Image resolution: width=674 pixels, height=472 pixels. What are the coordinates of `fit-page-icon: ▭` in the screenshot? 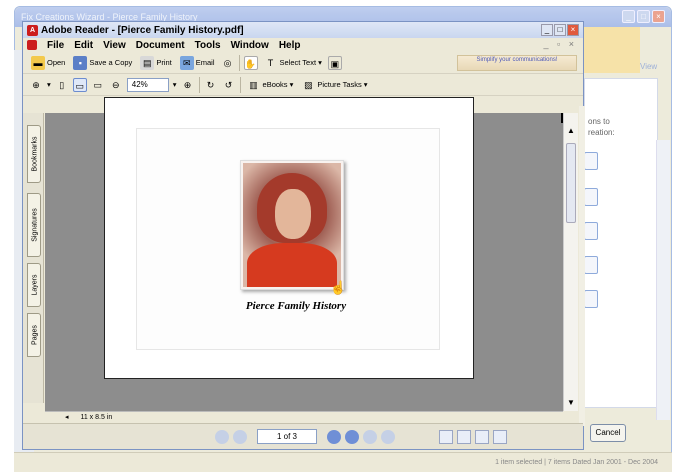 It's located at (79, 84).